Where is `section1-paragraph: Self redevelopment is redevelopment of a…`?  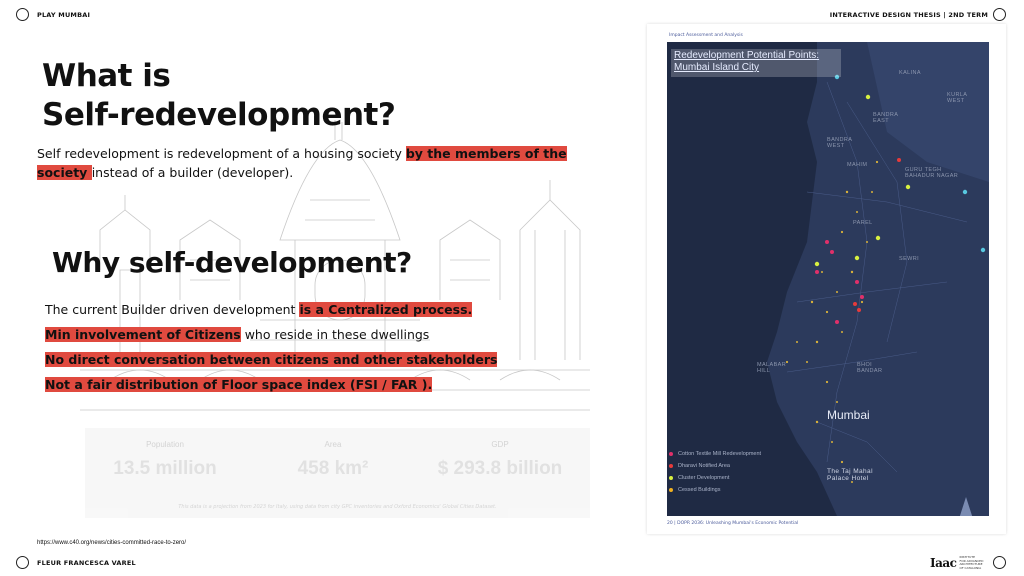 section1-paragraph: Self redevelopment is redevelopment of a… is located at coordinates (337, 163).